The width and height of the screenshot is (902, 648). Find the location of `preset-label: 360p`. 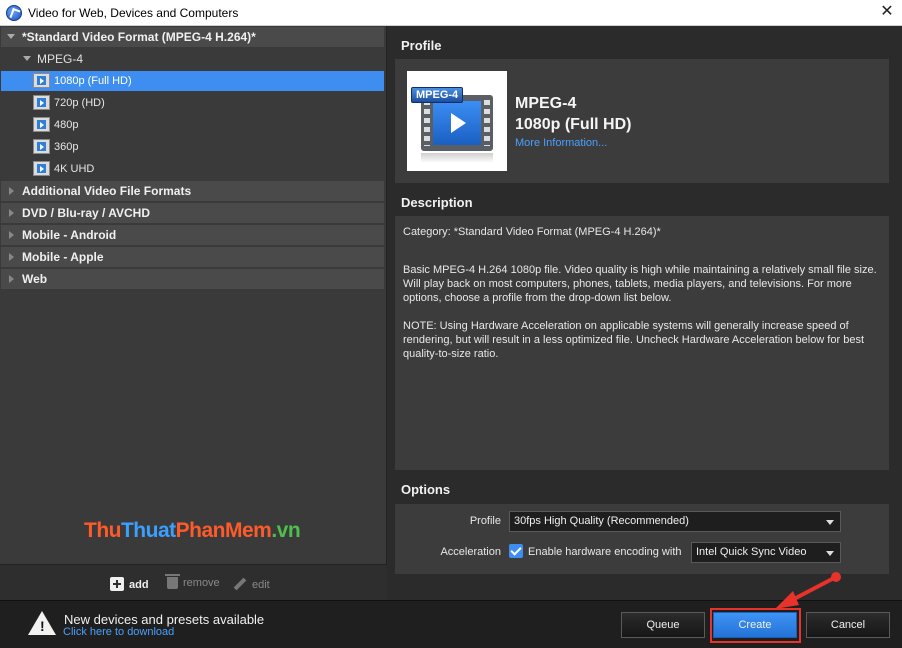

preset-label: 360p is located at coordinates (66, 147).